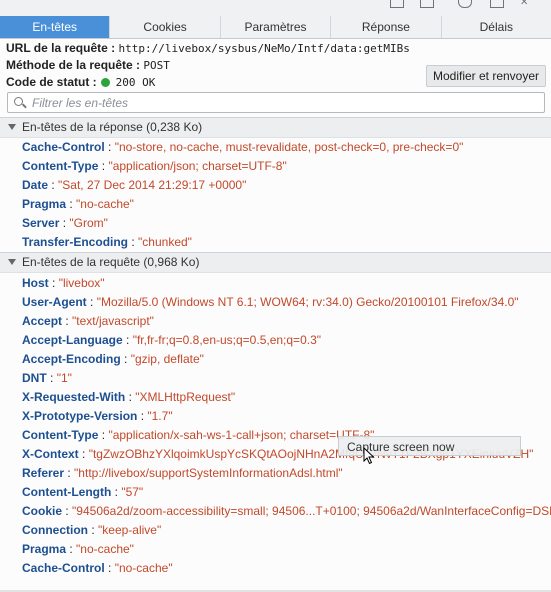 The width and height of the screenshot is (551, 592). What do you see at coordinates (71, 359) in the screenshot?
I see `header-name: Accept-Encoding` at bounding box center [71, 359].